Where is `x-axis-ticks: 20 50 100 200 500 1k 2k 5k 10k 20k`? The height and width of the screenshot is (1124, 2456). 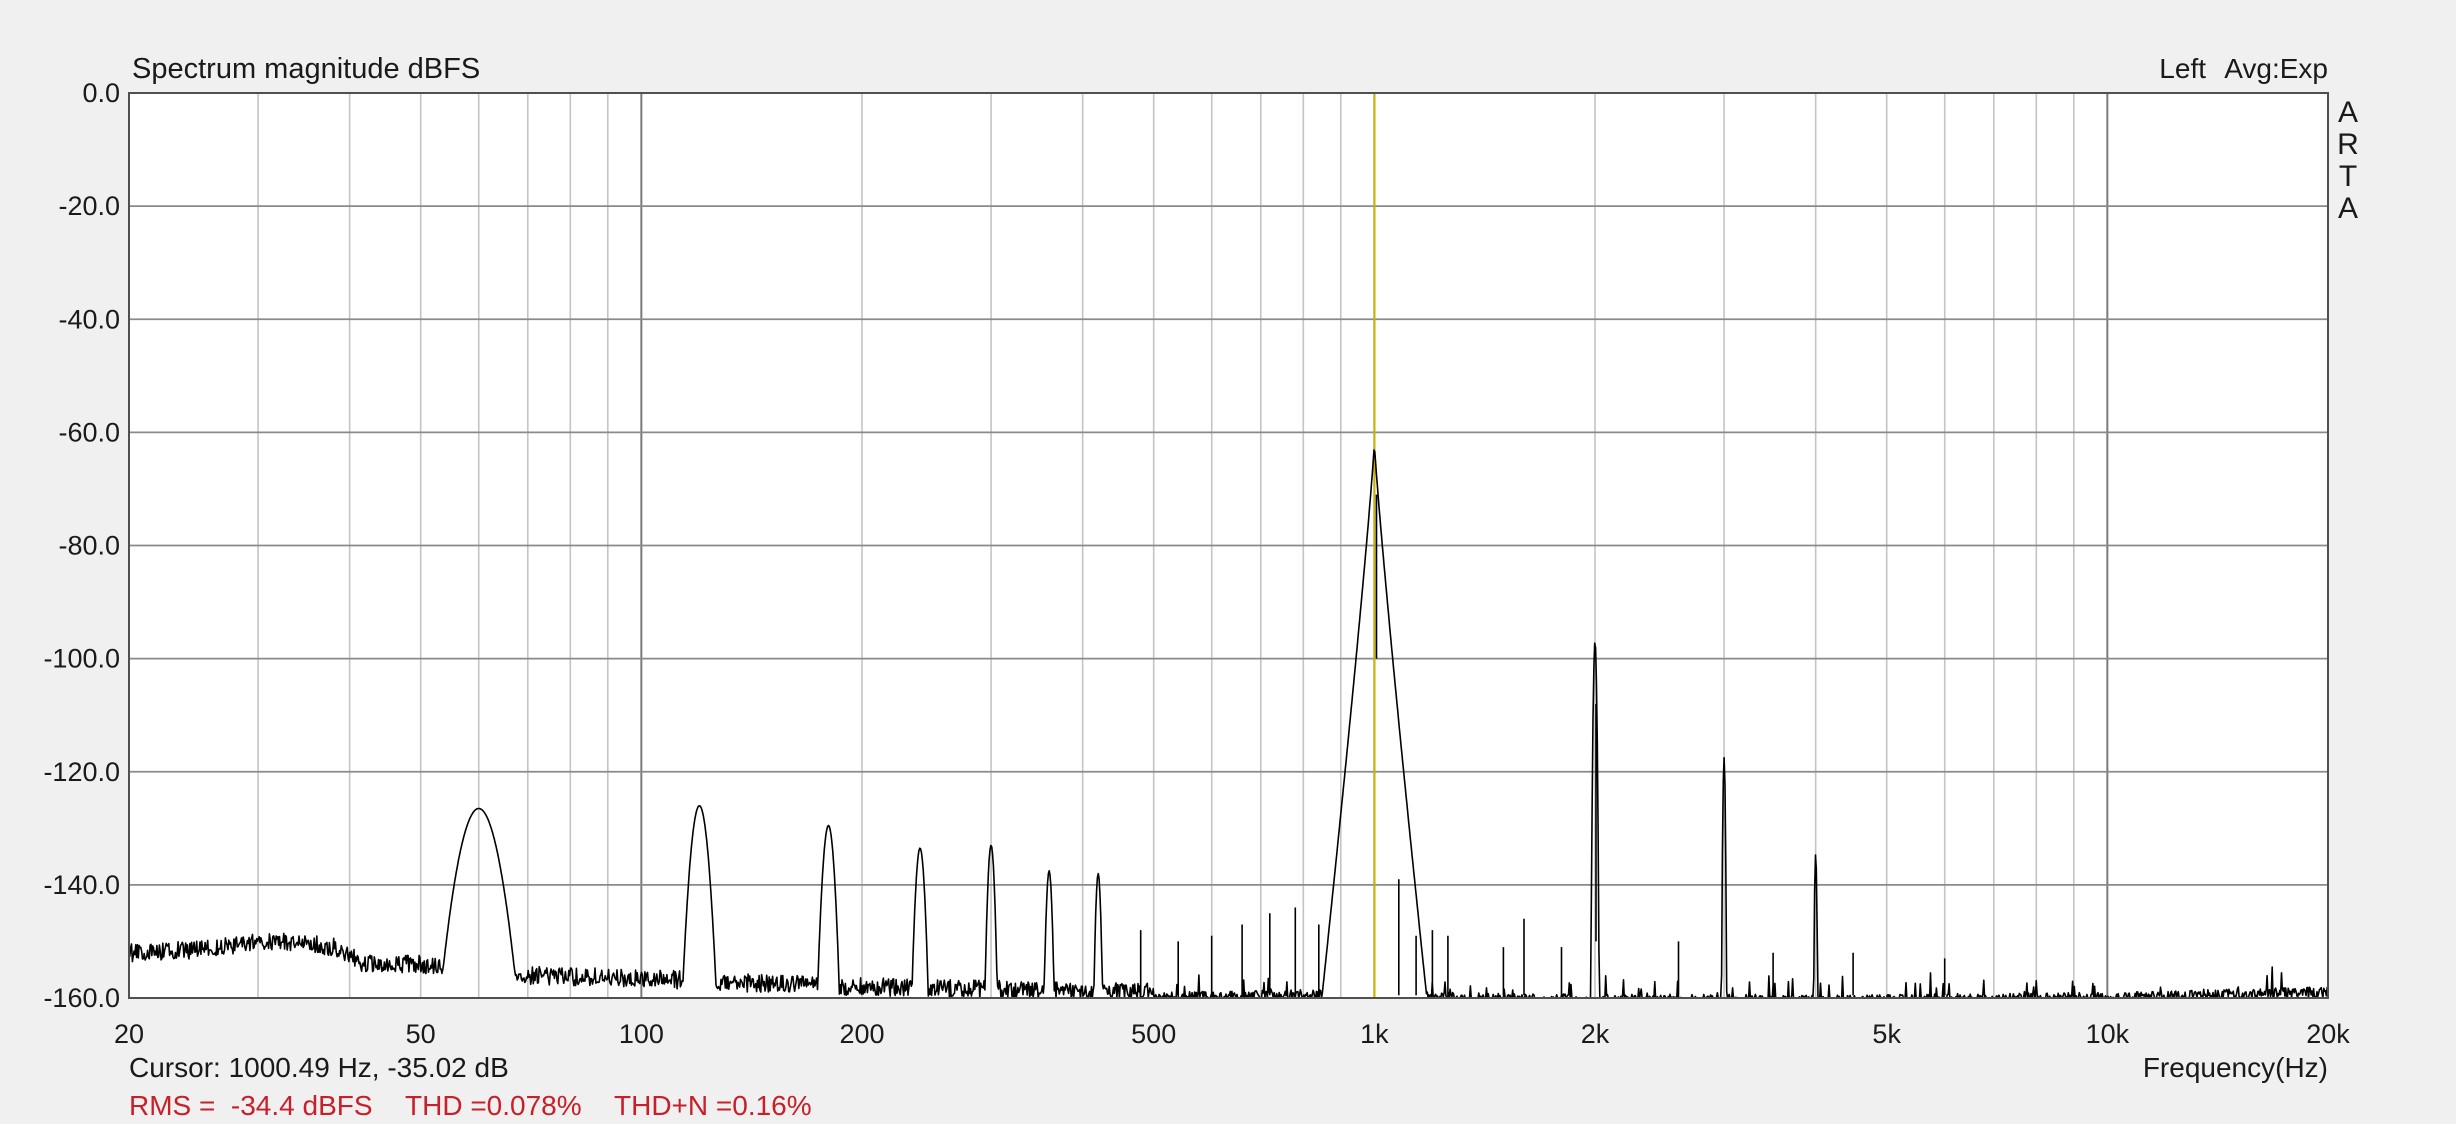 x-axis-ticks: 20 50 100 200 500 1k 2k 5k 10k 20k is located at coordinates (1232, 1034).